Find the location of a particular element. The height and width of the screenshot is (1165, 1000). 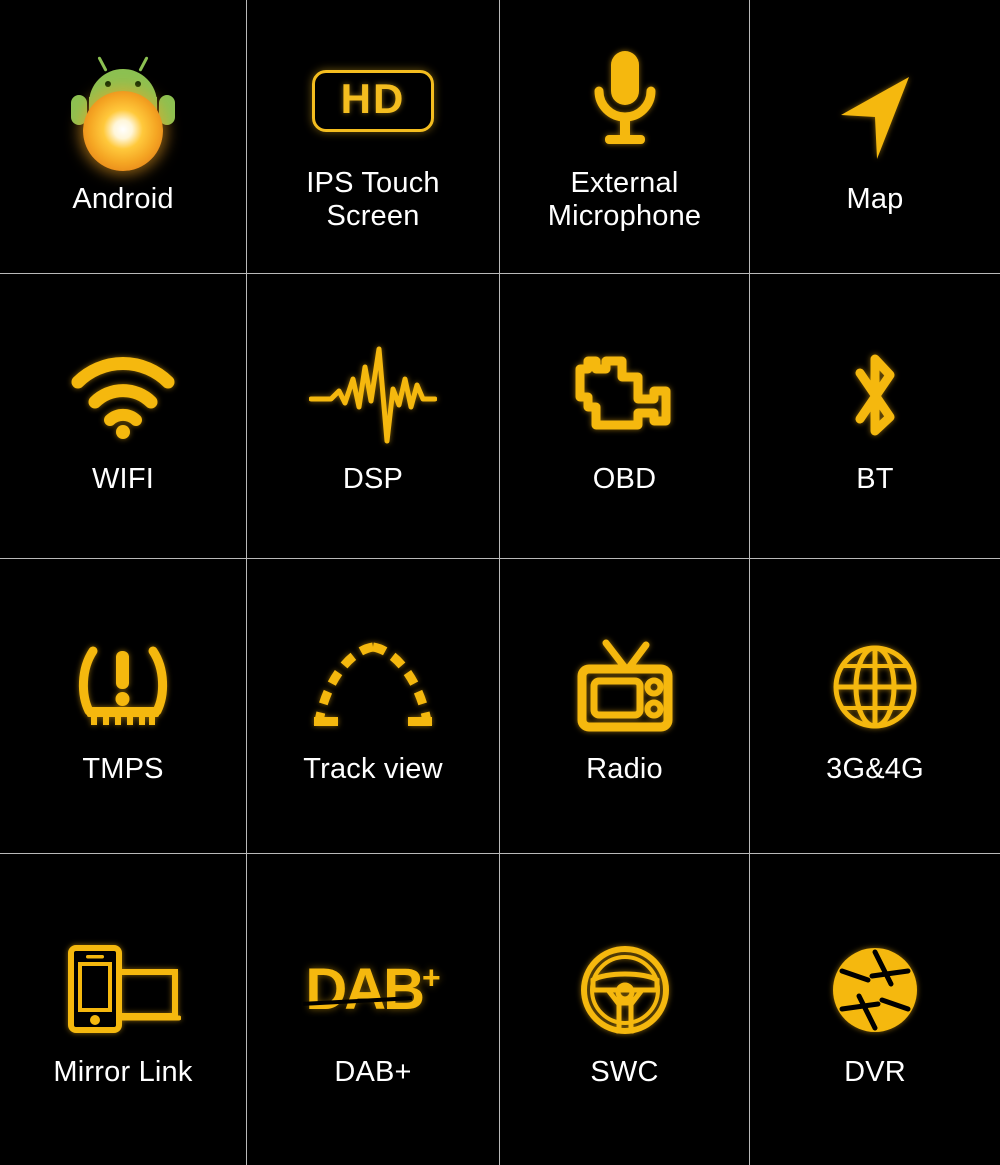

hd-badge-text: HD is located at coordinates (373, 101).